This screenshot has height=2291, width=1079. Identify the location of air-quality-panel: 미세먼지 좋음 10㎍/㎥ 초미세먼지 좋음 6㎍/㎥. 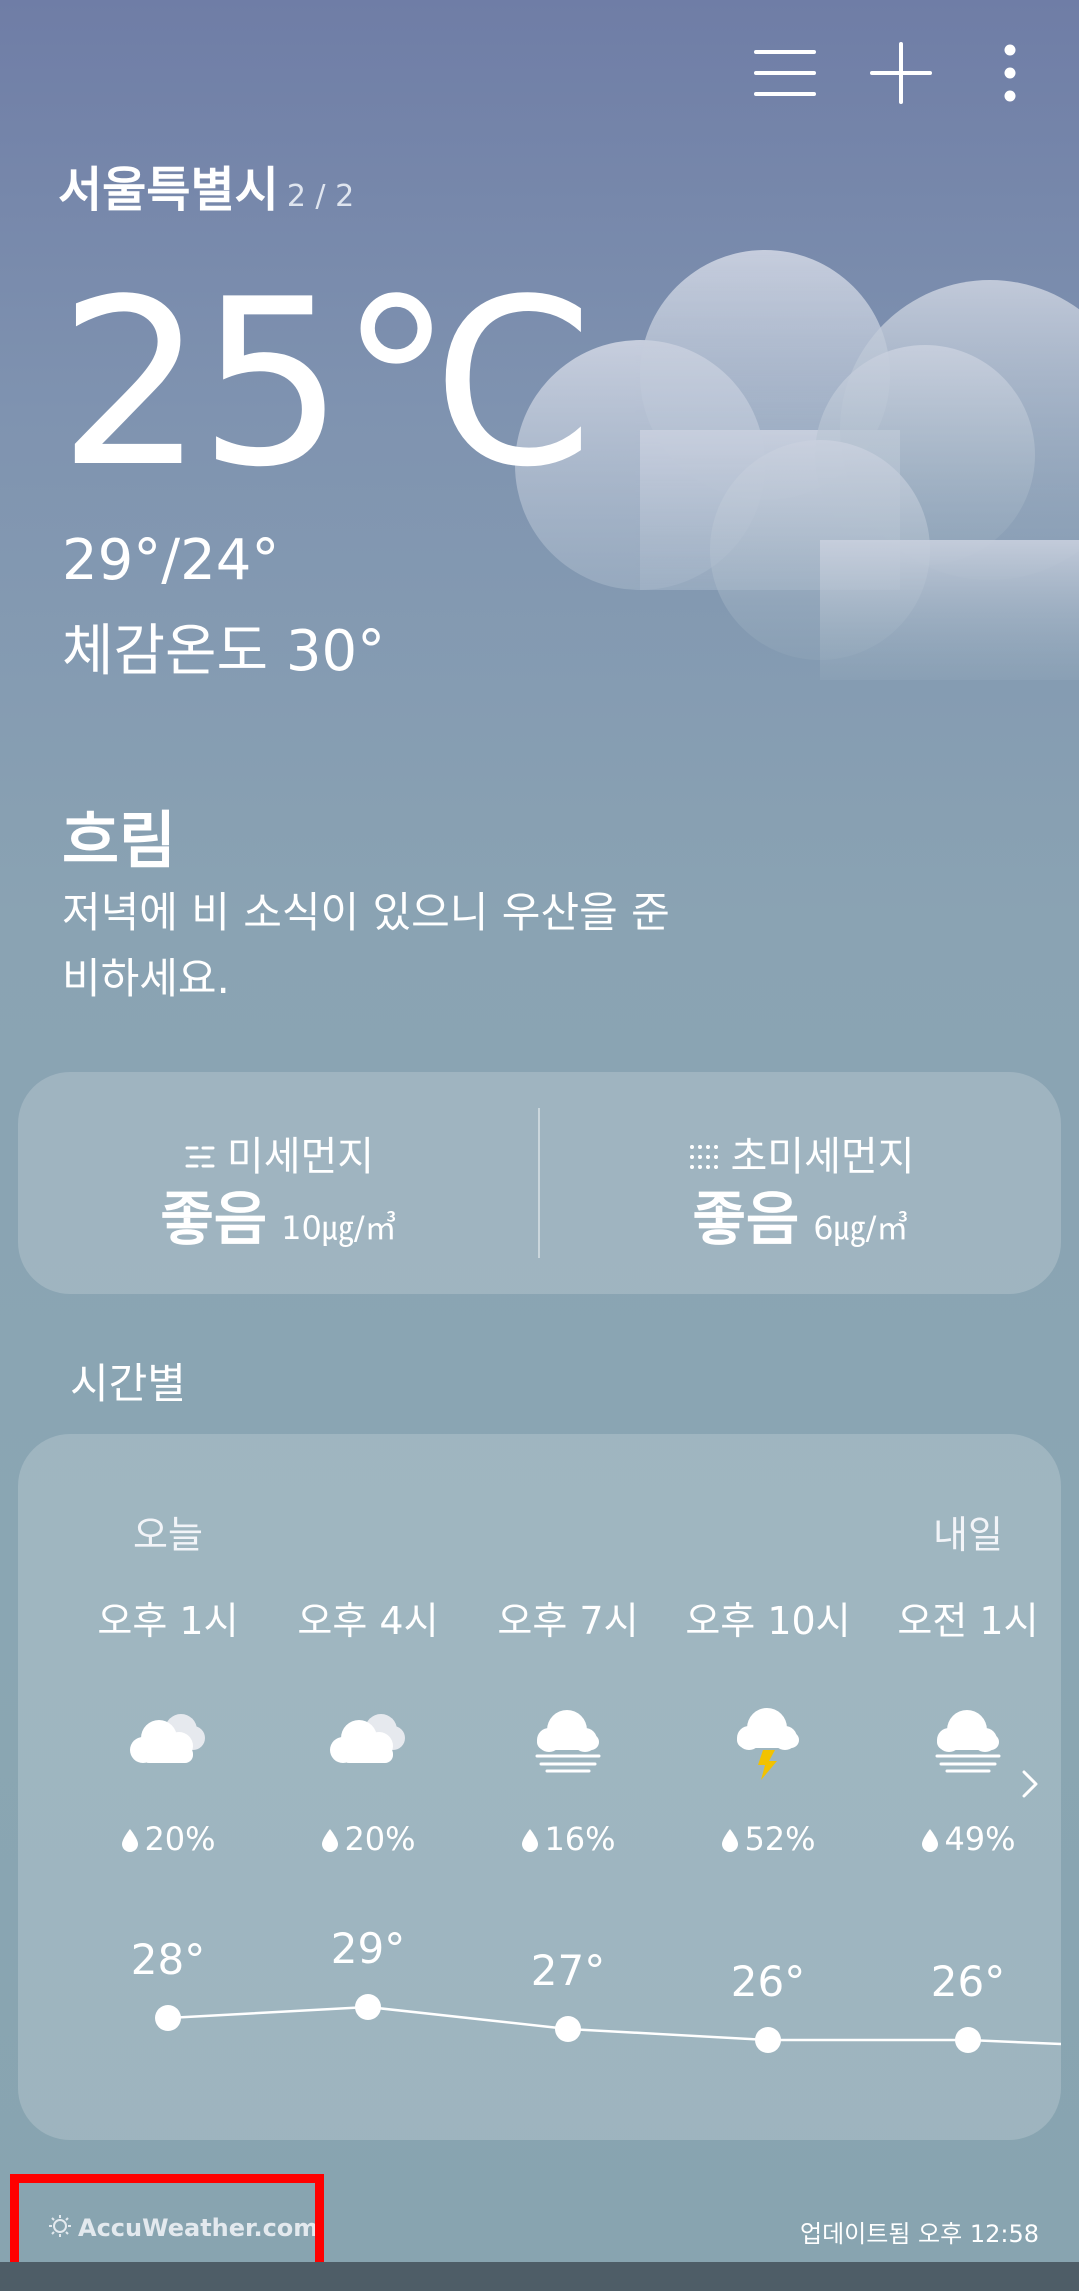
(539, 1183).